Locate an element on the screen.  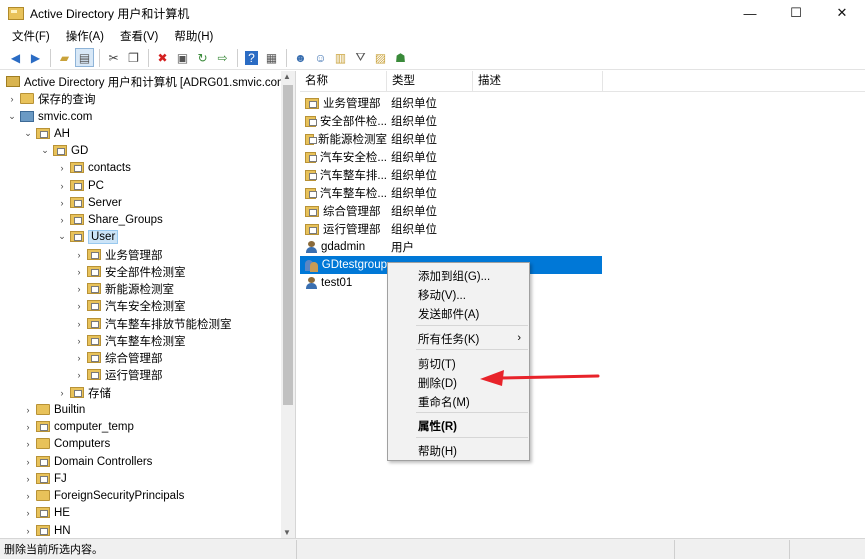
properties-icon: ▣ is located at coordinates (182, 57).